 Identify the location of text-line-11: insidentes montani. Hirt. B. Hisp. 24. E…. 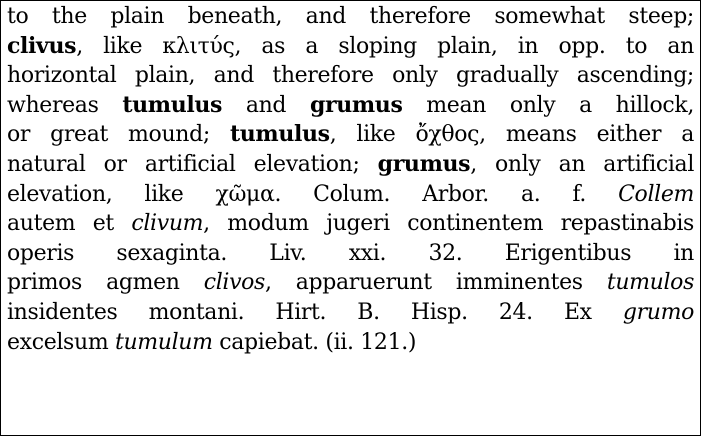
(350, 313).